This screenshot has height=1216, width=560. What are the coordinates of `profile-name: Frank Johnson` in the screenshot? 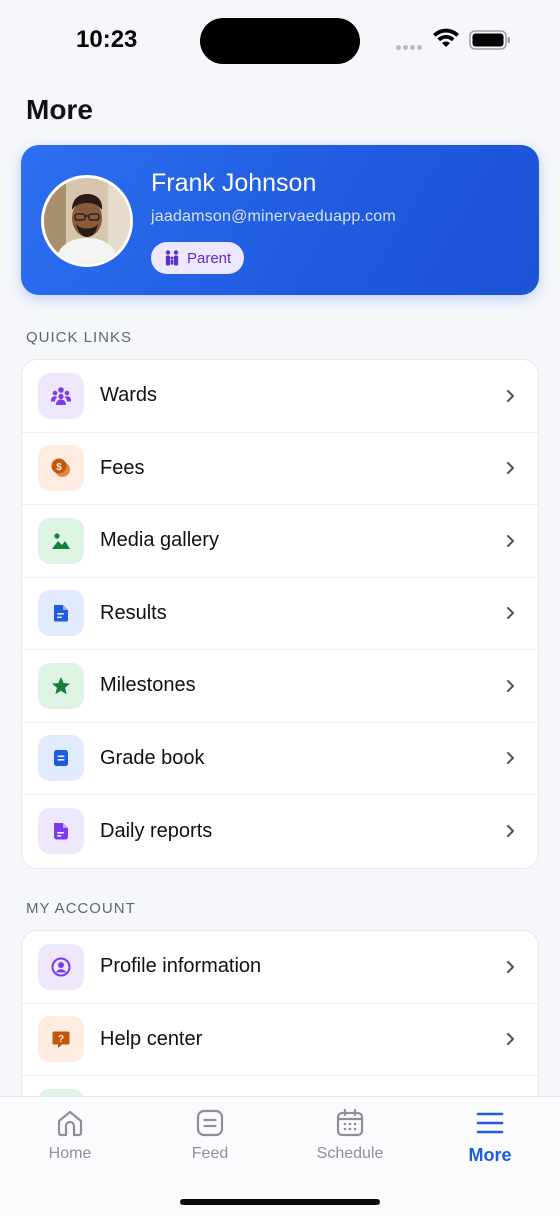 It's located at (234, 183).